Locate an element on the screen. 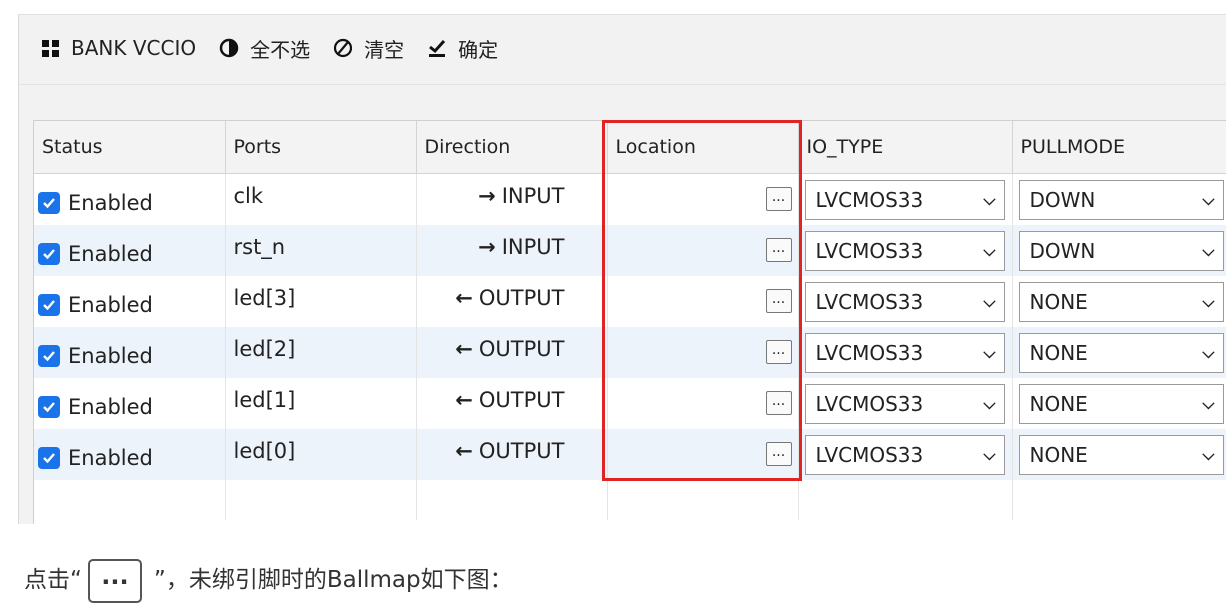 Image resolution: width=1226 pixels, height=613 pixels. port-name: led[0] is located at coordinates (264, 450).